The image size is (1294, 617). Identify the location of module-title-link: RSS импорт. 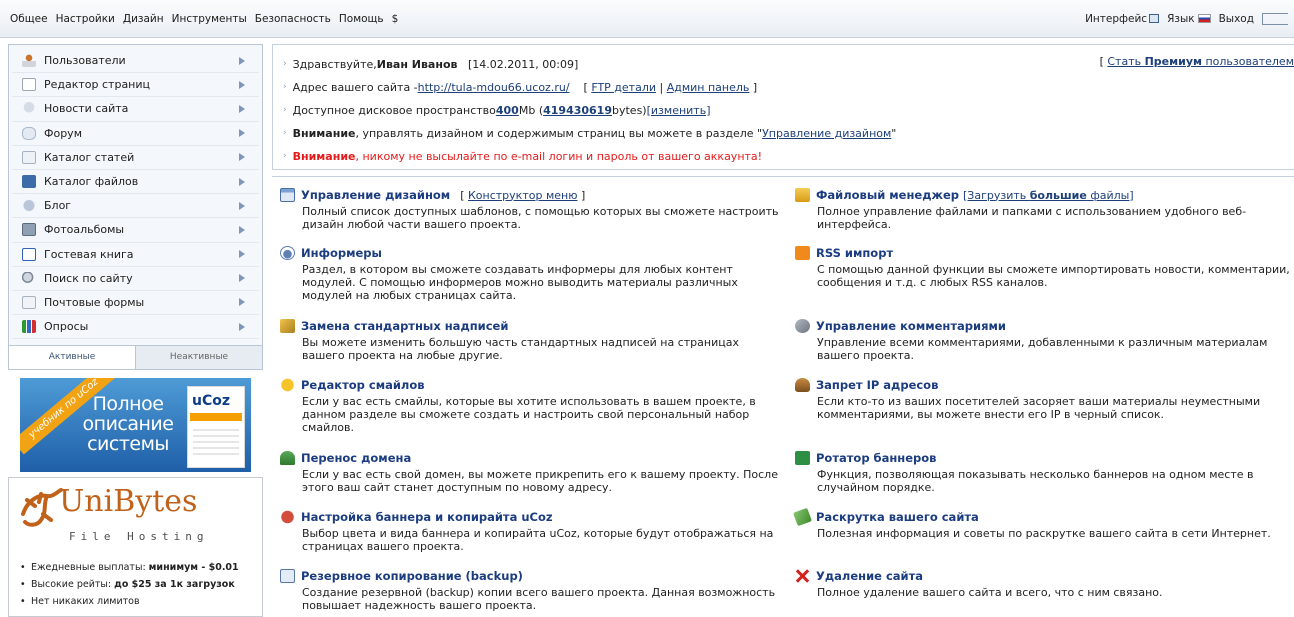
(854, 253).